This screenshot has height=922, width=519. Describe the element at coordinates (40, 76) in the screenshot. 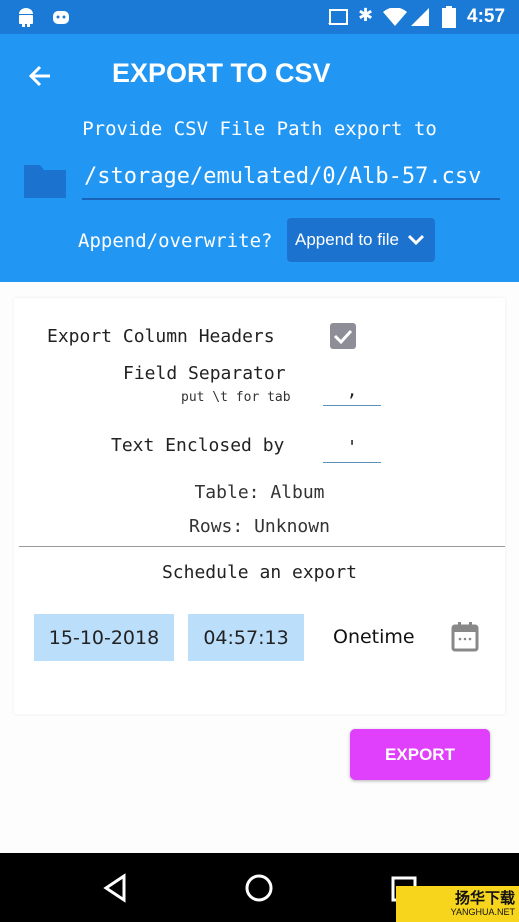

I see `back-arrow-icon` at that location.